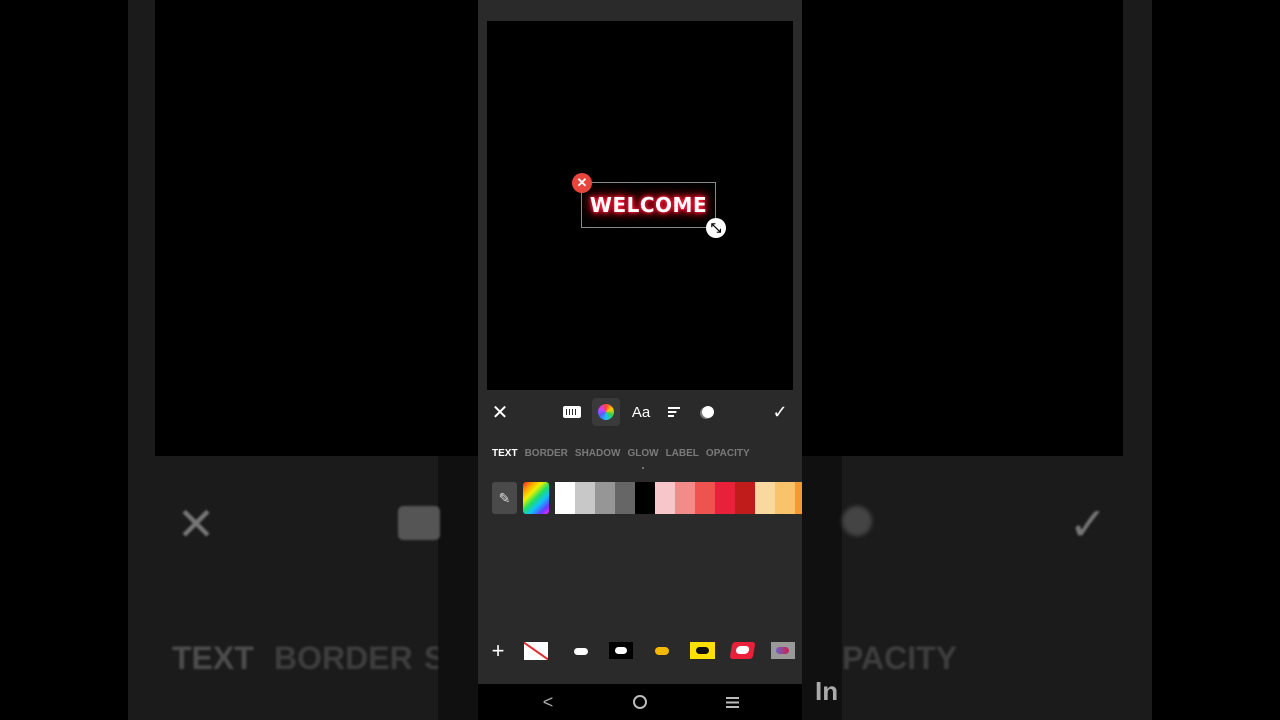 Image resolution: width=1280 pixels, height=720 pixels. What do you see at coordinates (546, 456) in the screenshot?
I see `tab-border: BORDER` at bounding box center [546, 456].